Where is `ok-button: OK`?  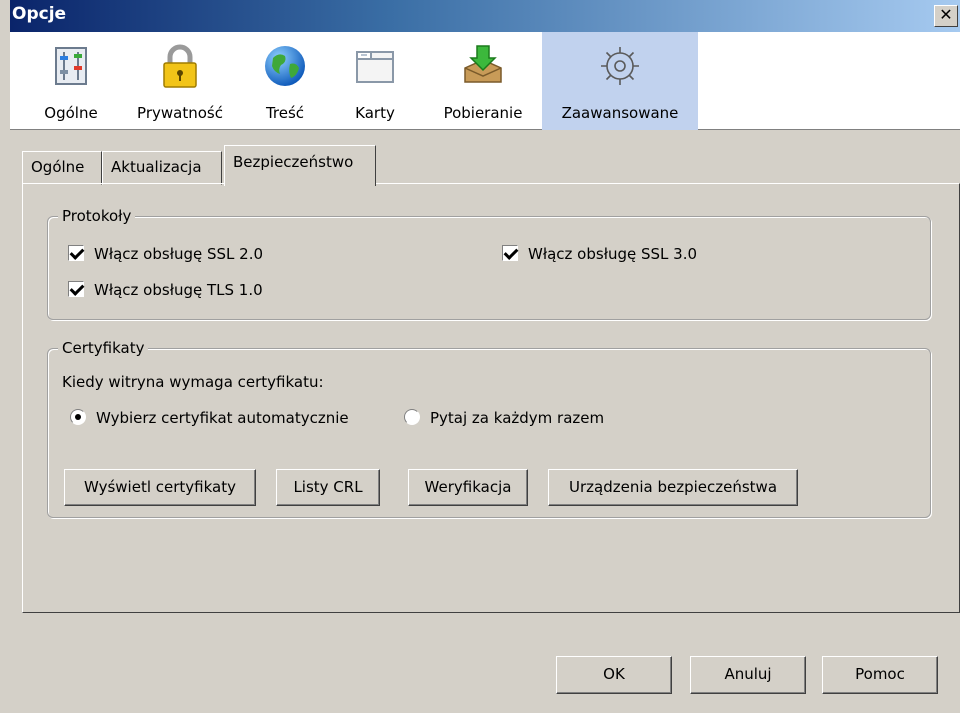
ok-button: OK is located at coordinates (614, 675).